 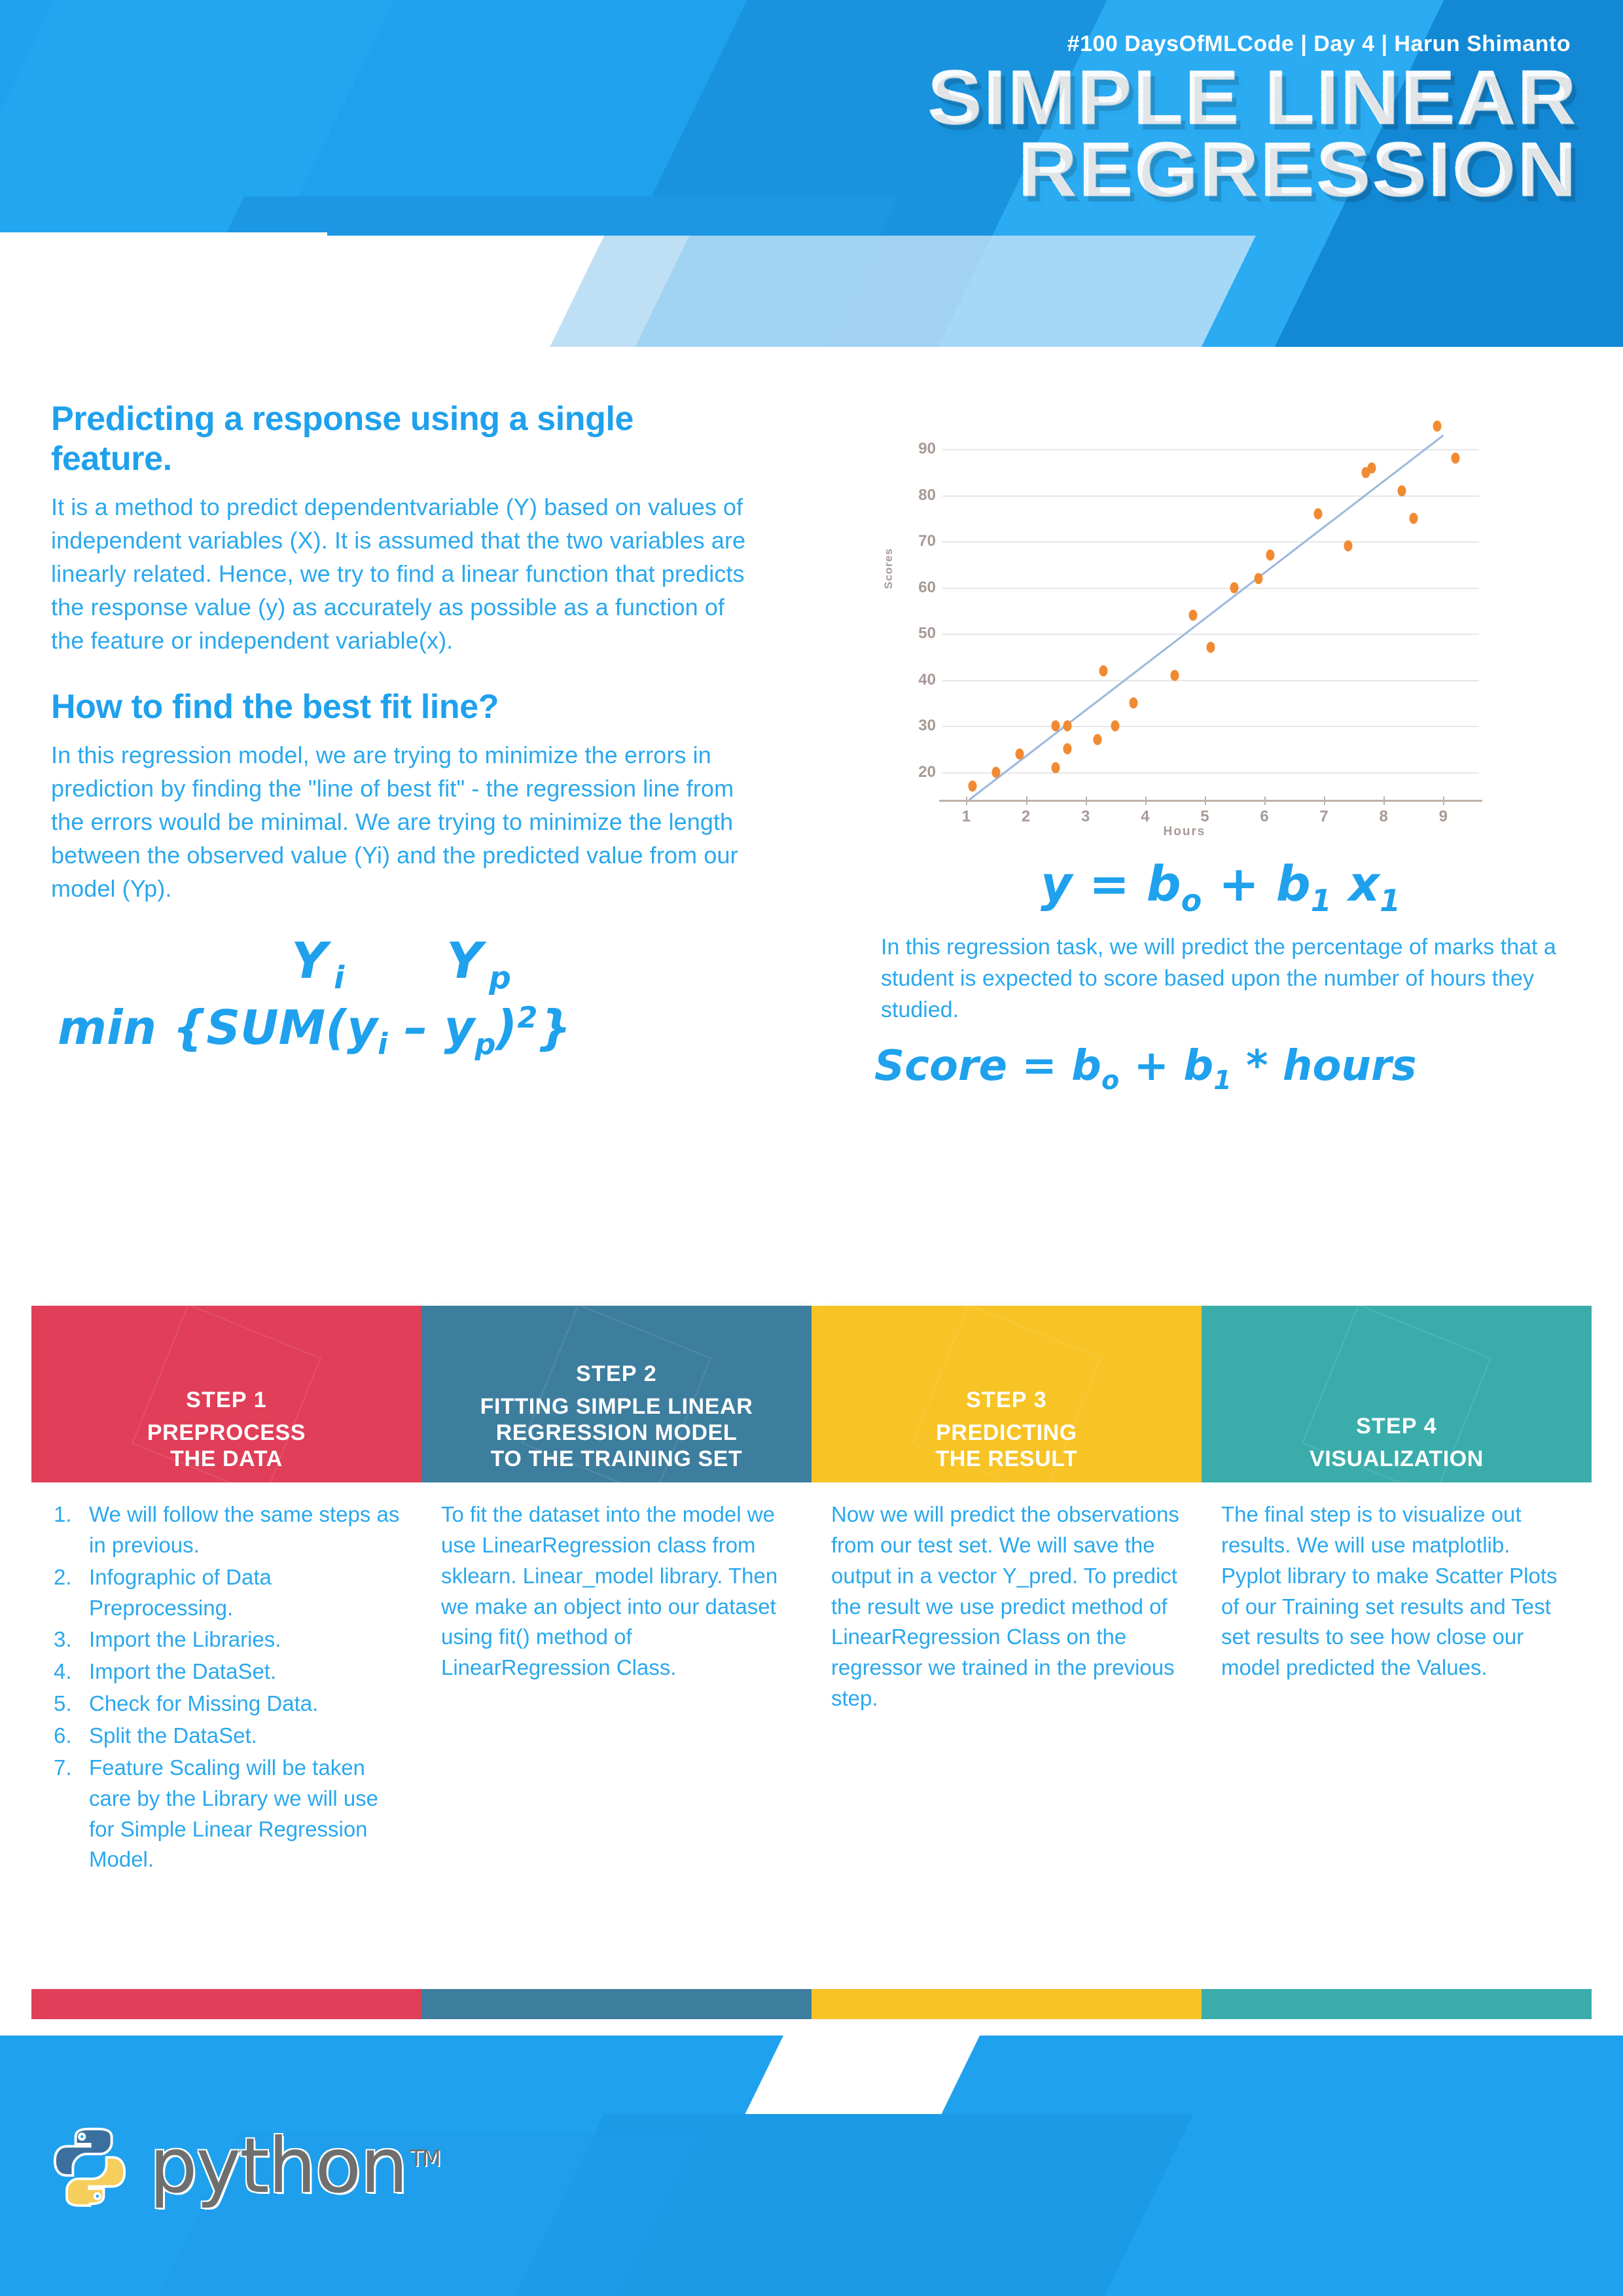 I want to click on page-title-line-2: REGRESSION, so click(x=1252, y=169).